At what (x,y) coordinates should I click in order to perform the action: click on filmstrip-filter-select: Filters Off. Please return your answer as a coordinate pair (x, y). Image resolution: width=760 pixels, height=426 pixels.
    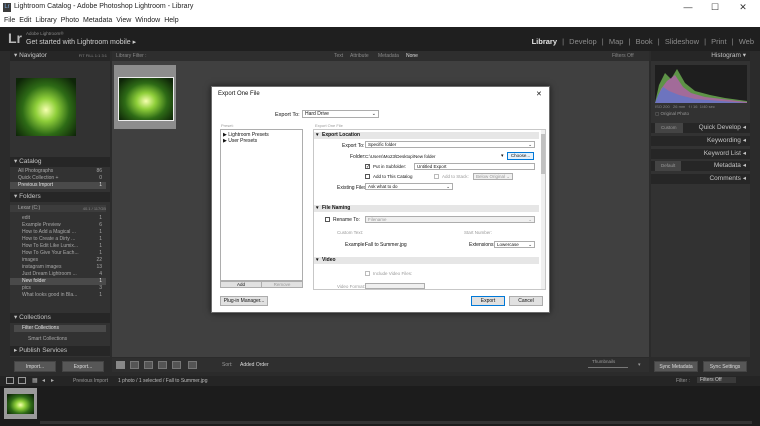
    Looking at the image, I should click on (716, 380).